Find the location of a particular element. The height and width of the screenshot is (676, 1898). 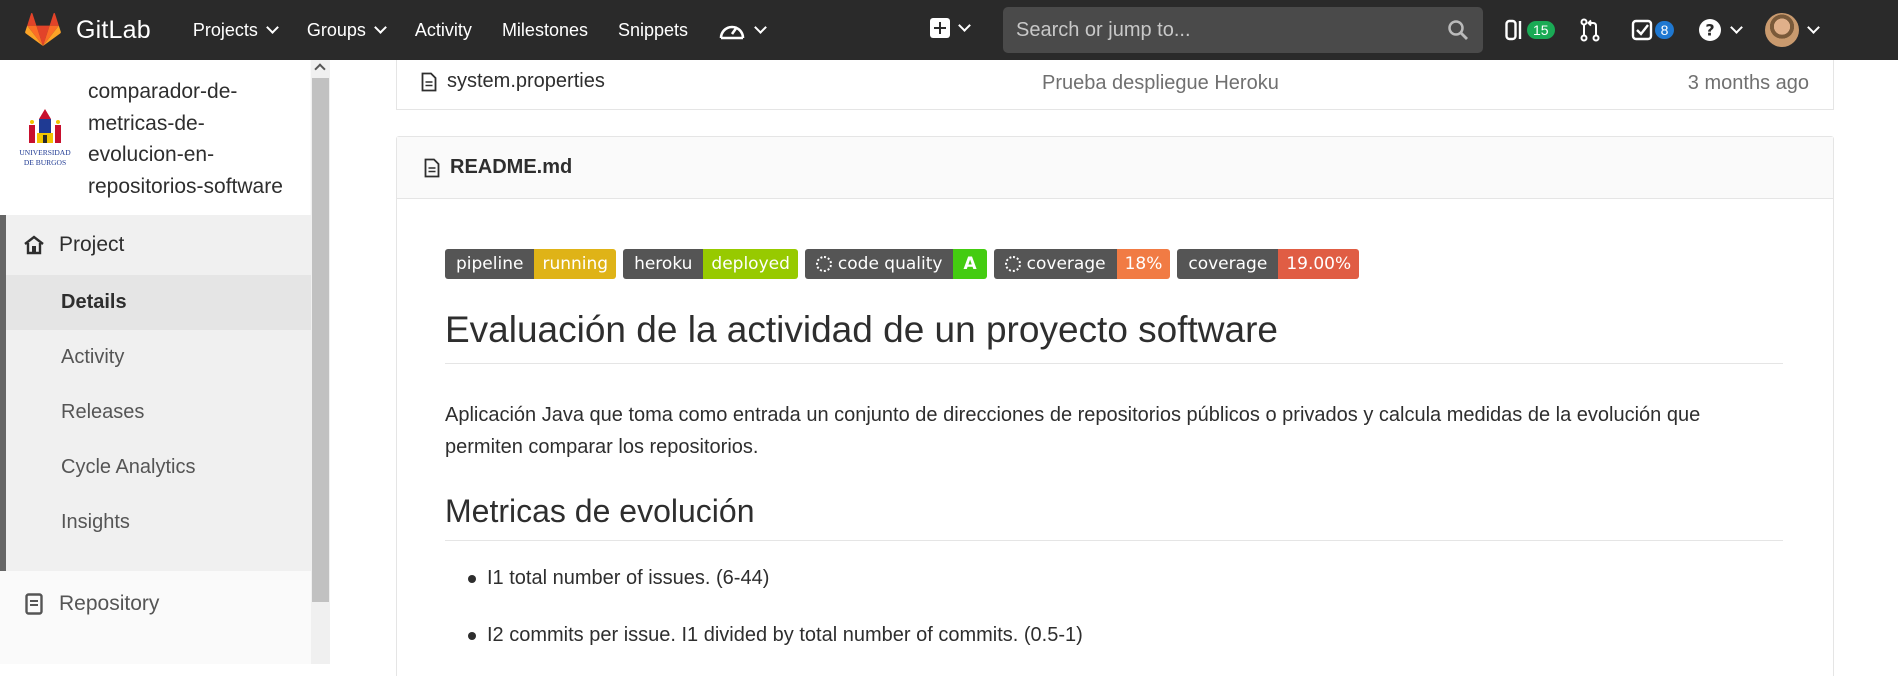

project-title-line: metricas-de- is located at coordinates (146, 123).